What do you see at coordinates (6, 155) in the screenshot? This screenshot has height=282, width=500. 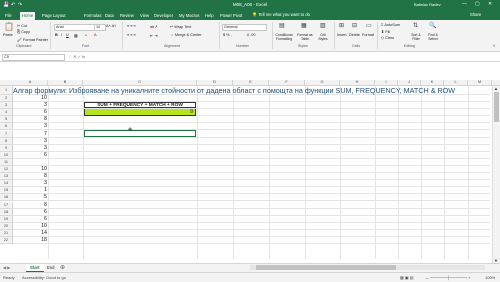 I see `row-header: 10` at bounding box center [6, 155].